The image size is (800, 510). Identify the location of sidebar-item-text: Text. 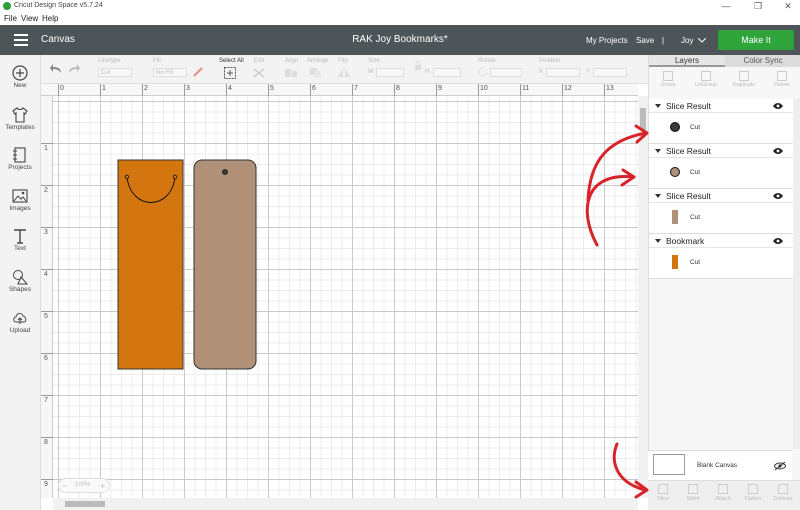
(20, 240).